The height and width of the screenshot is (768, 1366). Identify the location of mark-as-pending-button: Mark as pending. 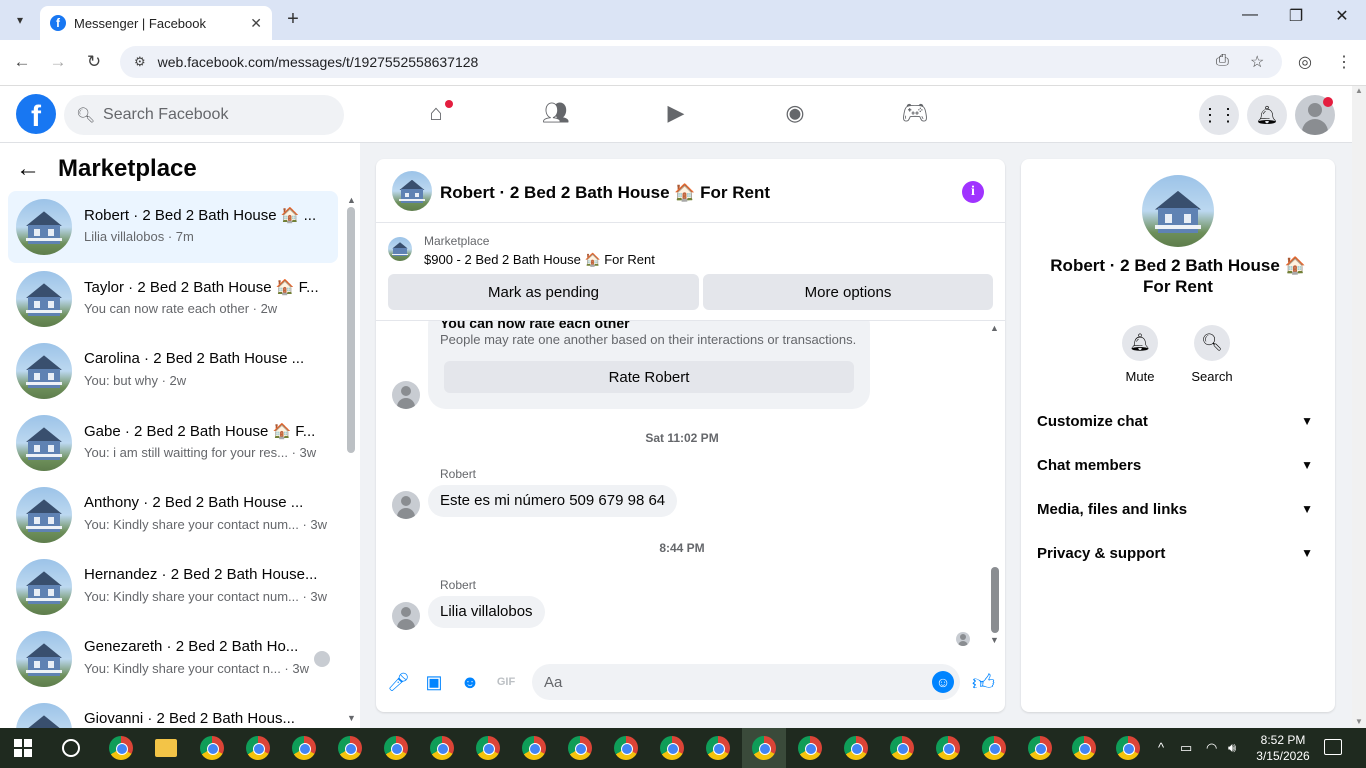
(543, 292).